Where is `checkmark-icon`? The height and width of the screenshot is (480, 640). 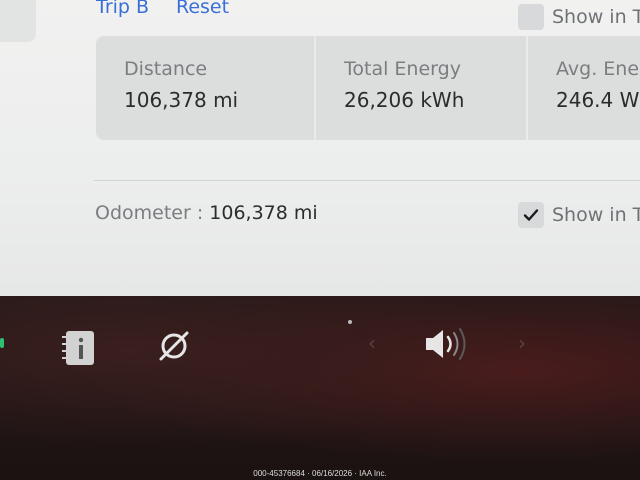 checkmark-icon is located at coordinates (531, 215).